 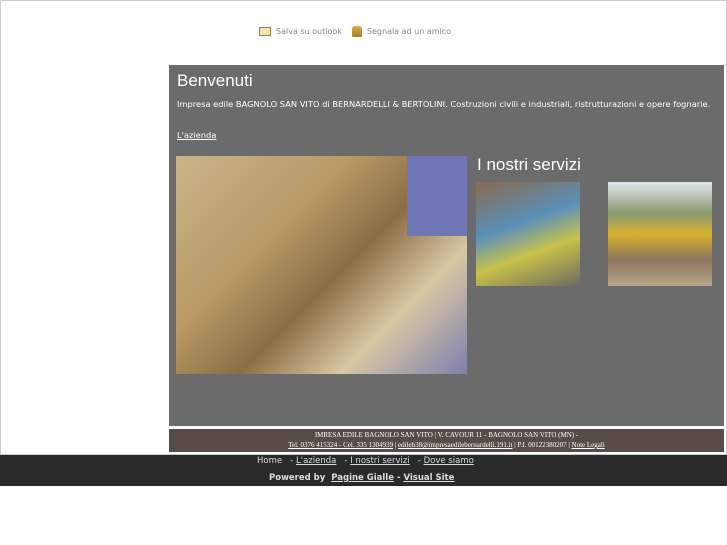 I want to click on nav-servizi: I nostri servizi, so click(x=379, y=461).